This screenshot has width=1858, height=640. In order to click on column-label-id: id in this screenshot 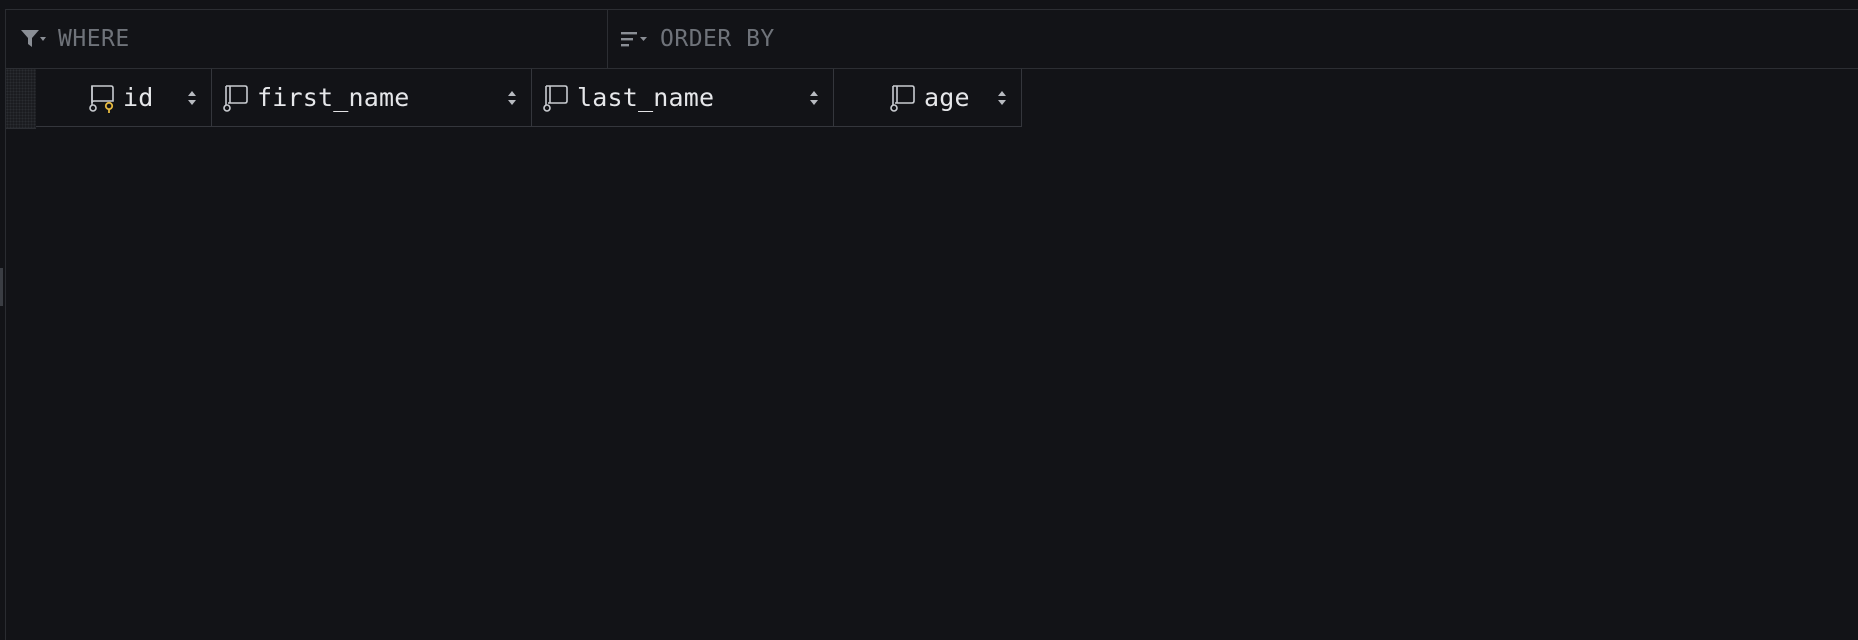, I will do `click(138, 97)`.